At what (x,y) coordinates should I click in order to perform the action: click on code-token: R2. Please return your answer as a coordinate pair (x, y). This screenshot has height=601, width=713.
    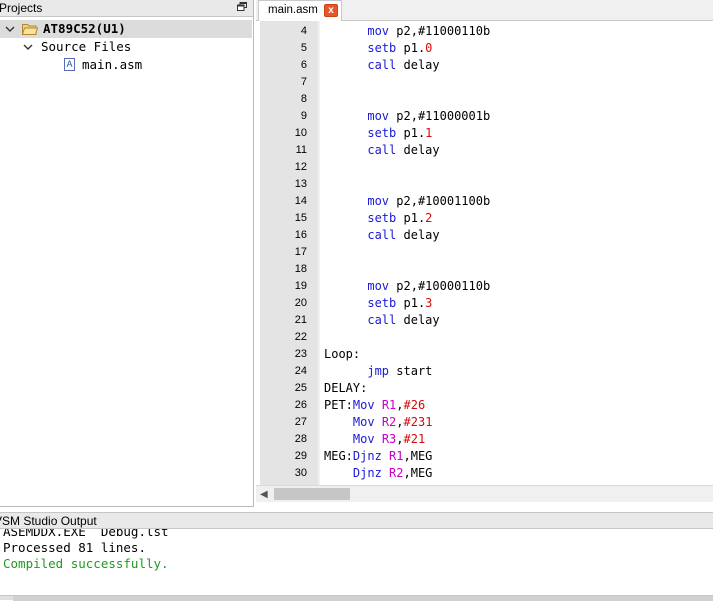
    Looking at the image, I should click on (389, 422).